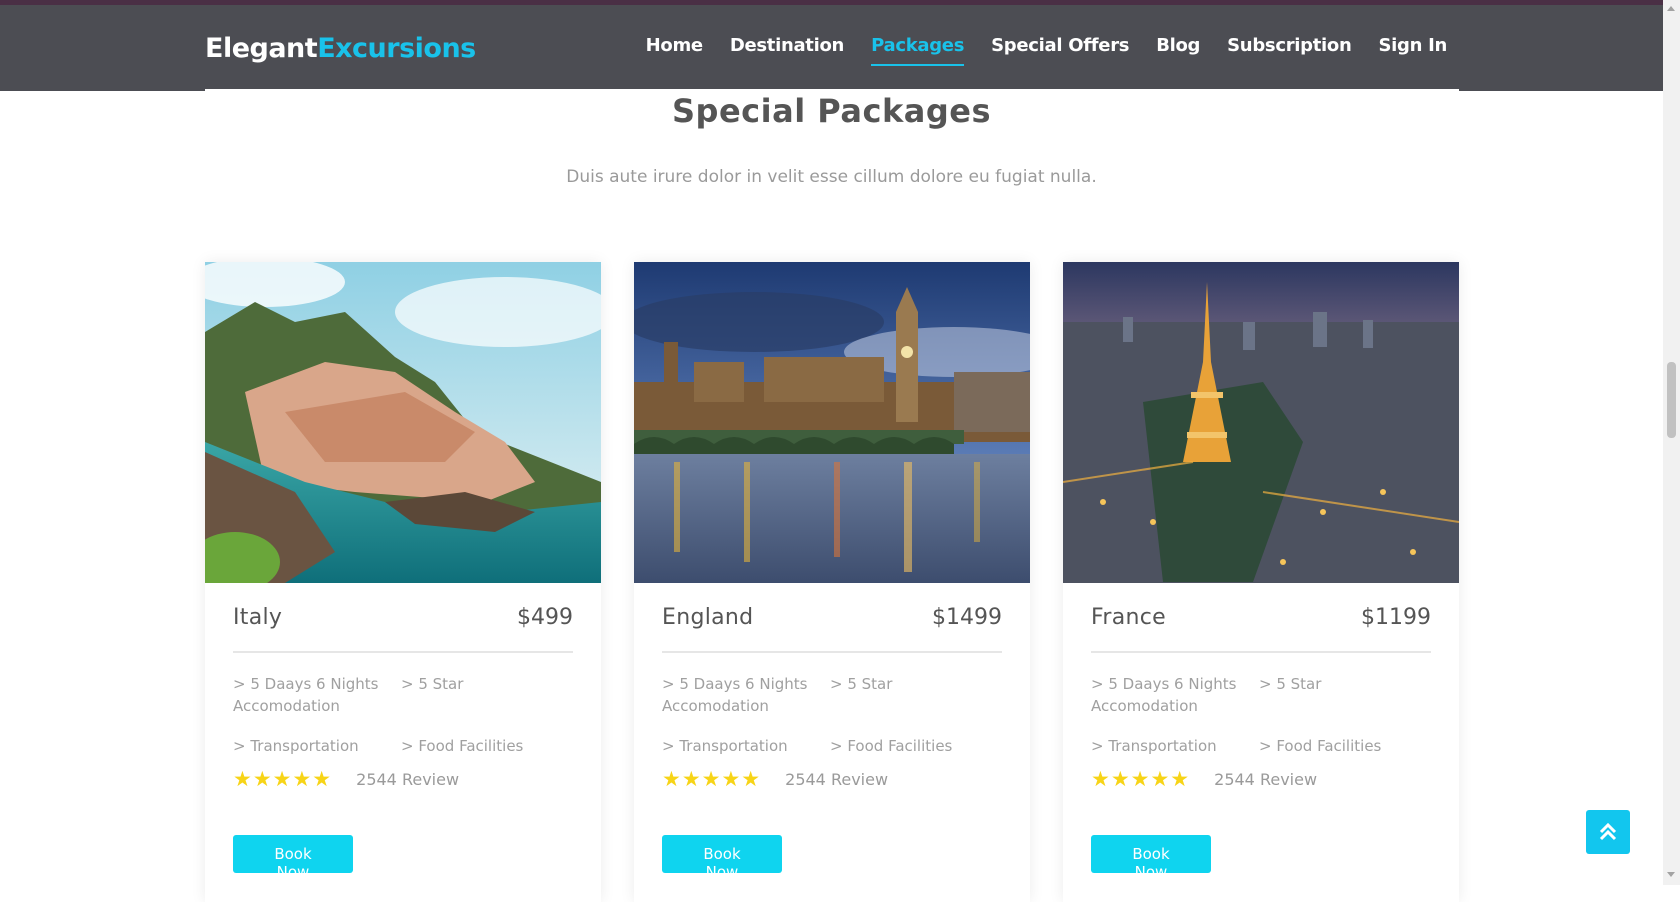 The image size is (1680, 902). I want to click on italy-photo, so click(403, 422).